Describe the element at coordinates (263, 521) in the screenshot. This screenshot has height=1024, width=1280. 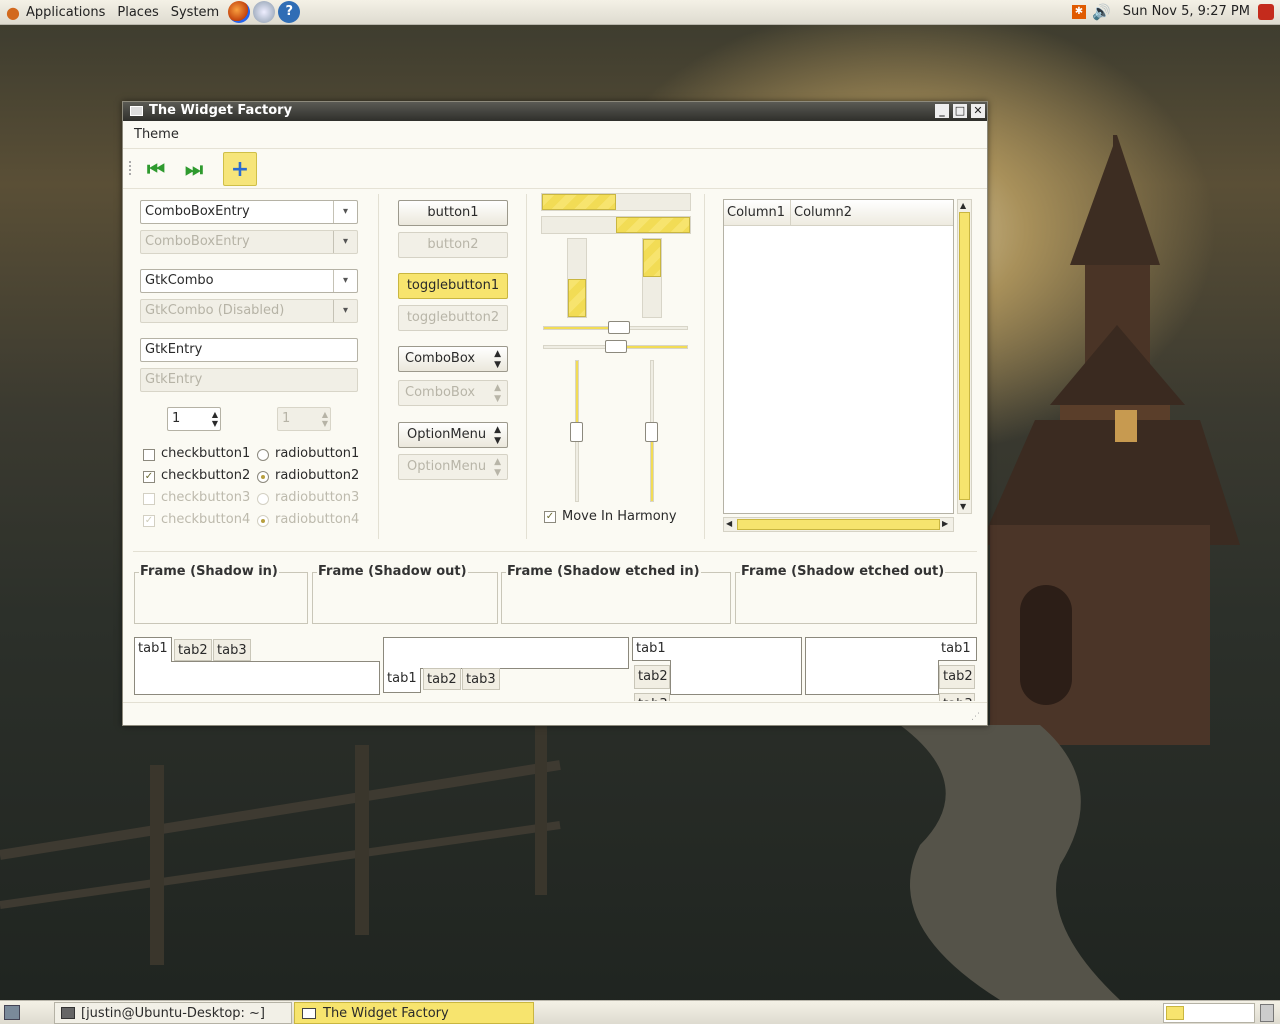
I see `radiobutton4-dot` at that location.